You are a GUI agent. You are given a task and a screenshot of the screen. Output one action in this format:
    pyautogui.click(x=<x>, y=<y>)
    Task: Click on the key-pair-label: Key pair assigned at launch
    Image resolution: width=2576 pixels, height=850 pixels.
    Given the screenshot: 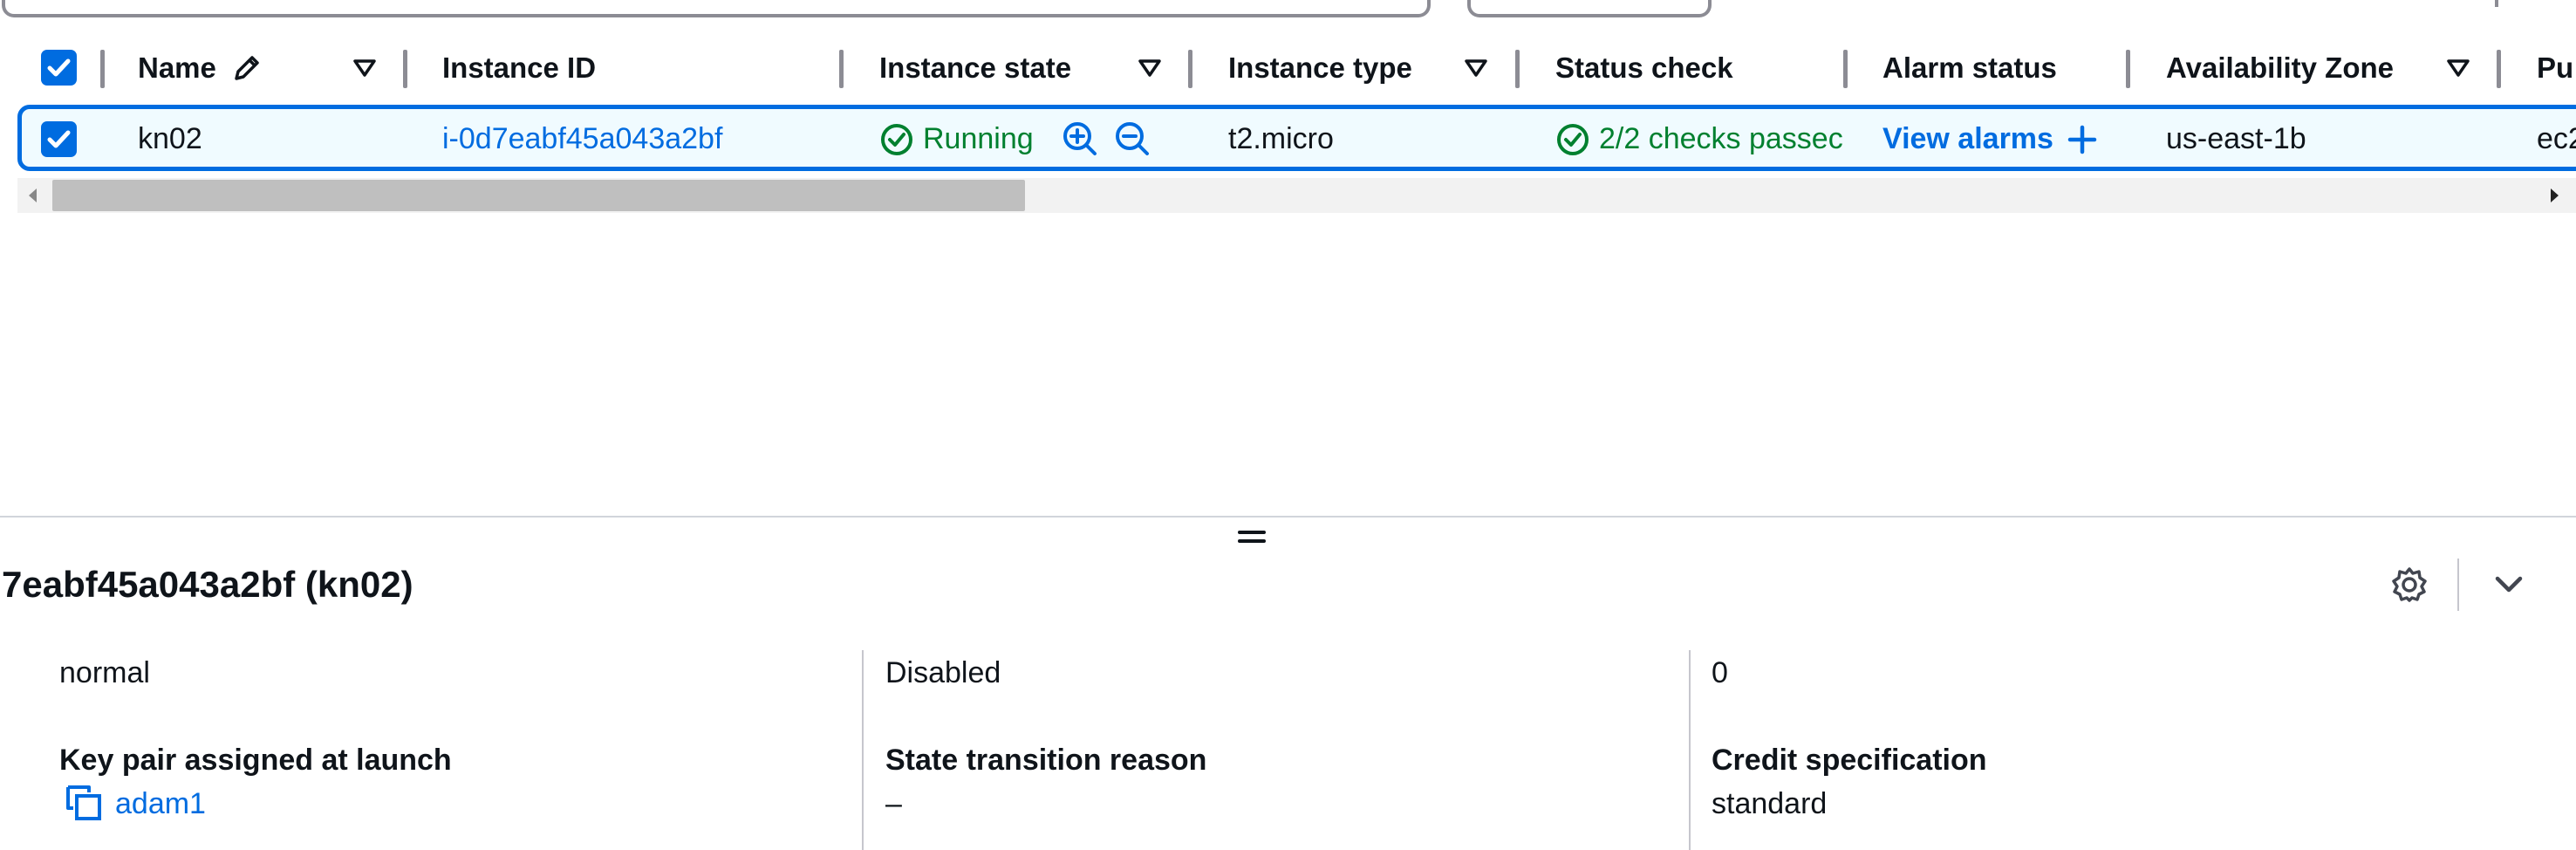 What is the action you would take?
    pyautogui.click(x=255, y=760)
    